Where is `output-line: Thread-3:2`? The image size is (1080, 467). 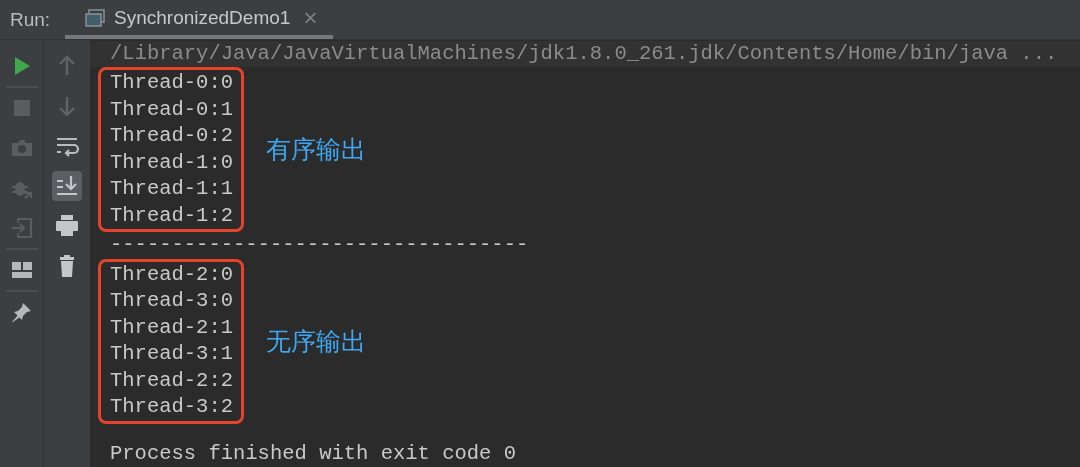 output-line: Thread-3:2 is located at coordinates (171, 407).